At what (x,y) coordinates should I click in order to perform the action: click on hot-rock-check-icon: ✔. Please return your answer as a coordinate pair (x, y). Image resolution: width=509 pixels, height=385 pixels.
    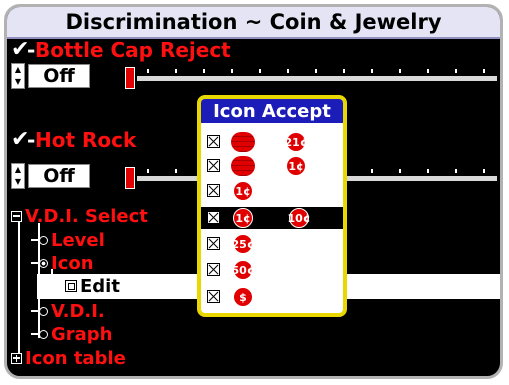
    Looking at the image, I should click on (20, 139).